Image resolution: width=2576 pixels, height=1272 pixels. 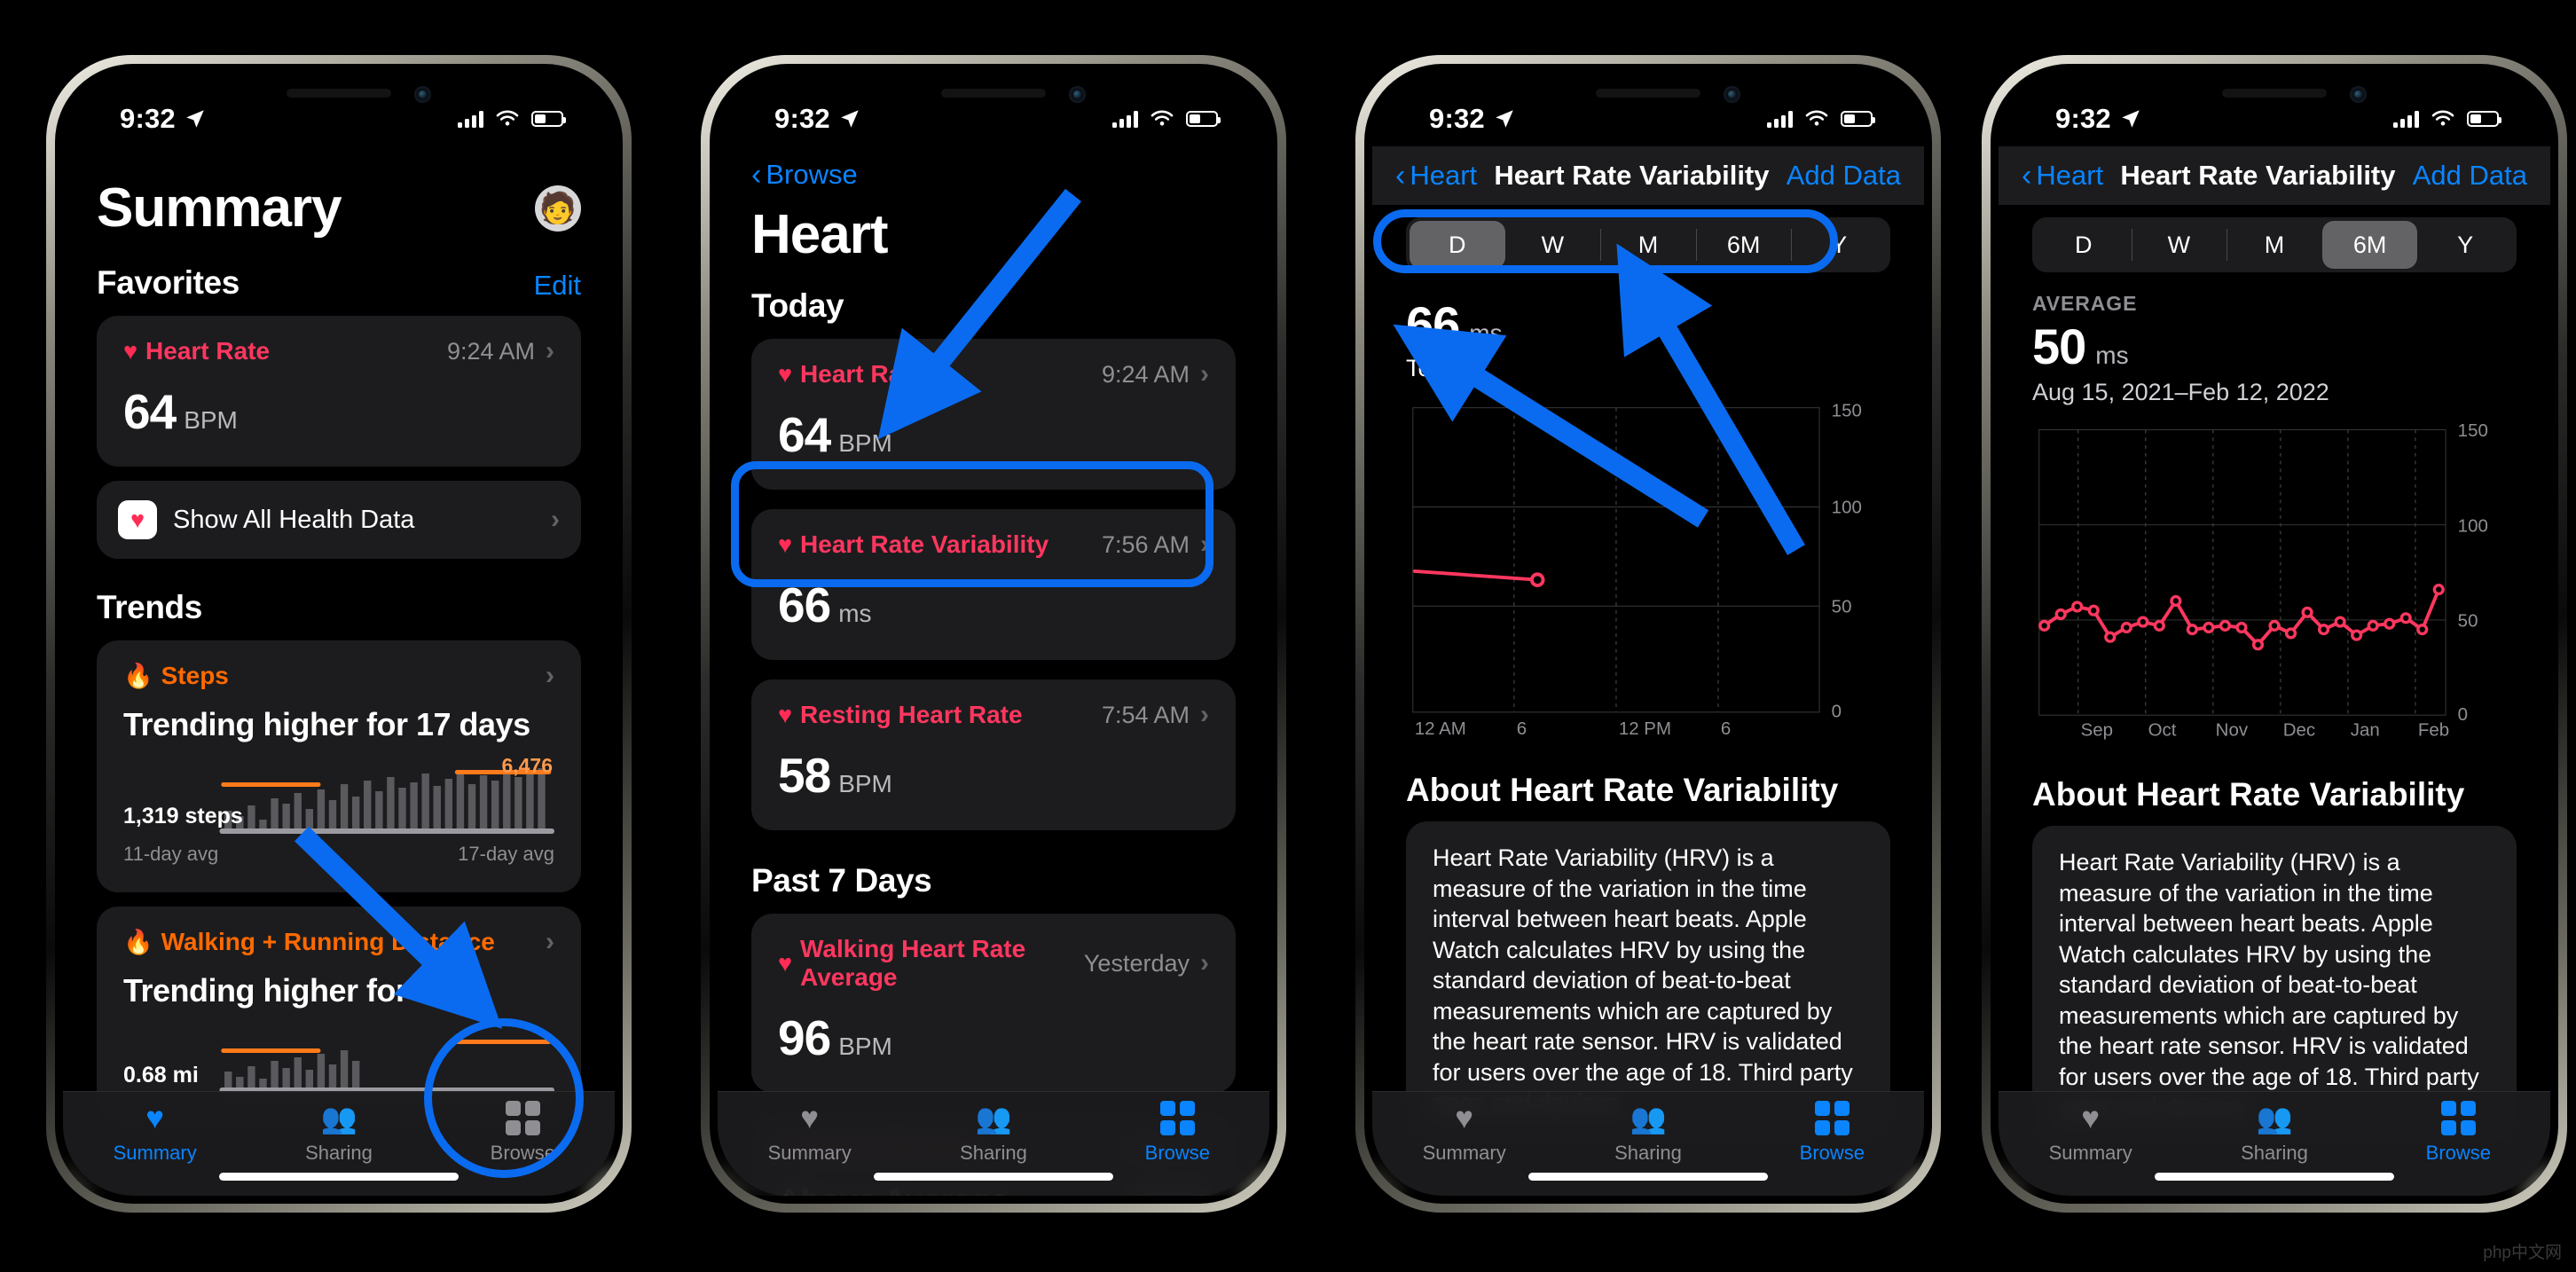 What do you see at coordinates (1438, 368) in the screenshot?
I see `range-label: Today` at bounding box center [1438, 368].